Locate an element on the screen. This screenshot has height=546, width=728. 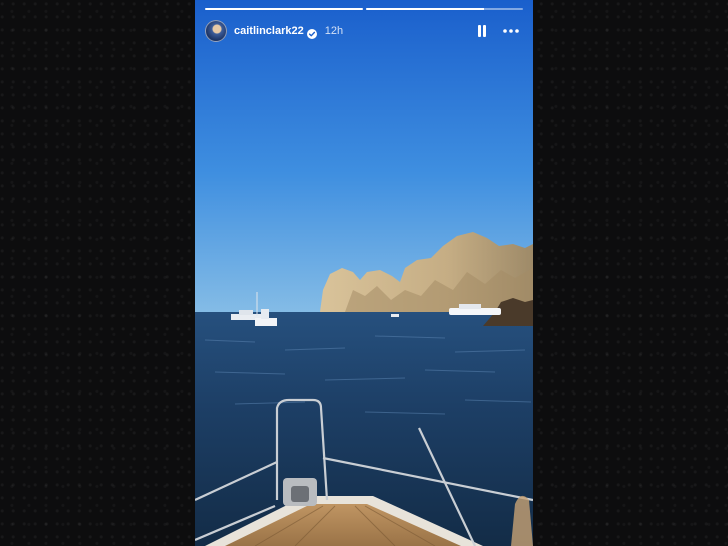
more-options-icon is located at coordinates (511, 31).